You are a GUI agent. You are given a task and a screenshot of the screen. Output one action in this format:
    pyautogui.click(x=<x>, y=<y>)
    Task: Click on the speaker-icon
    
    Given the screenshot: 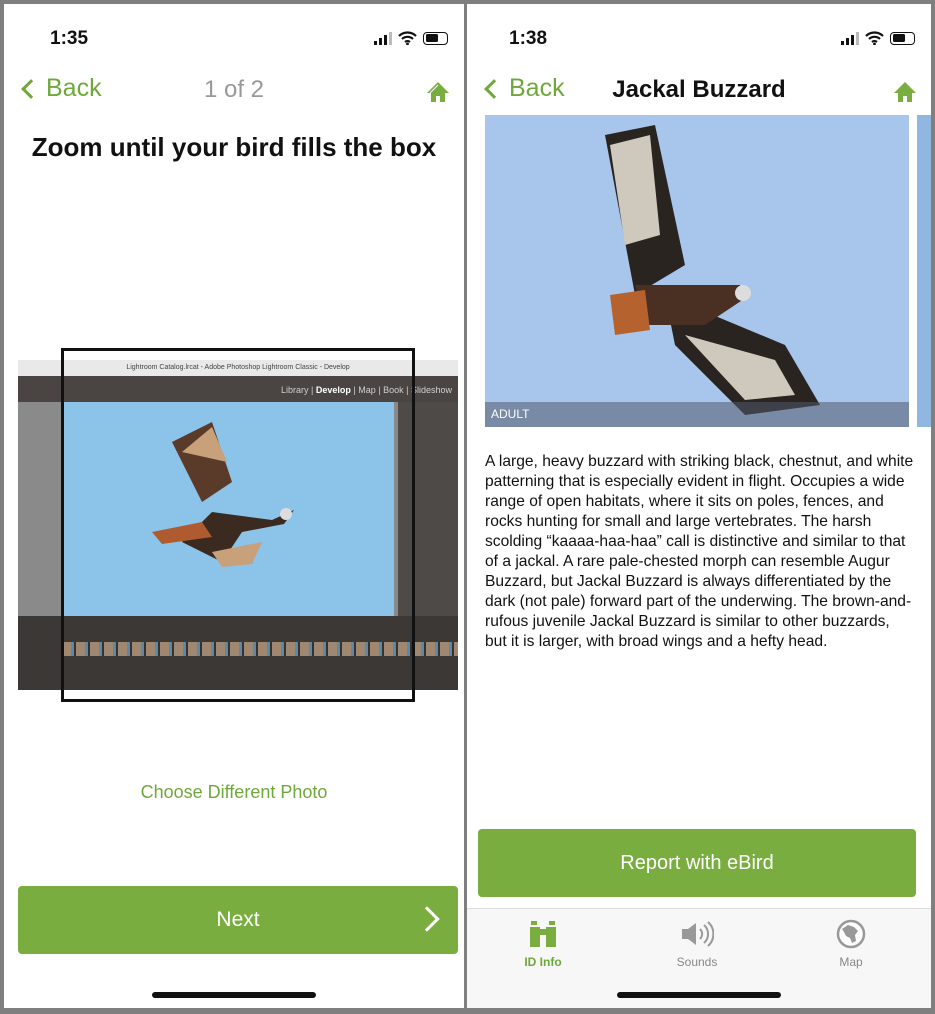 What is the action you would take?
    pyautogui.click(x=698, y=934)
    